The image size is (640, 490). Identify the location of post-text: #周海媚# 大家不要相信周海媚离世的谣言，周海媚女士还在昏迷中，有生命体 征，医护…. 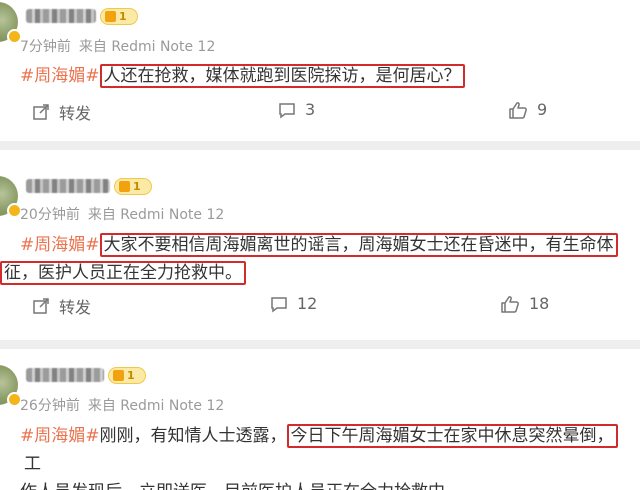
(319, 259).